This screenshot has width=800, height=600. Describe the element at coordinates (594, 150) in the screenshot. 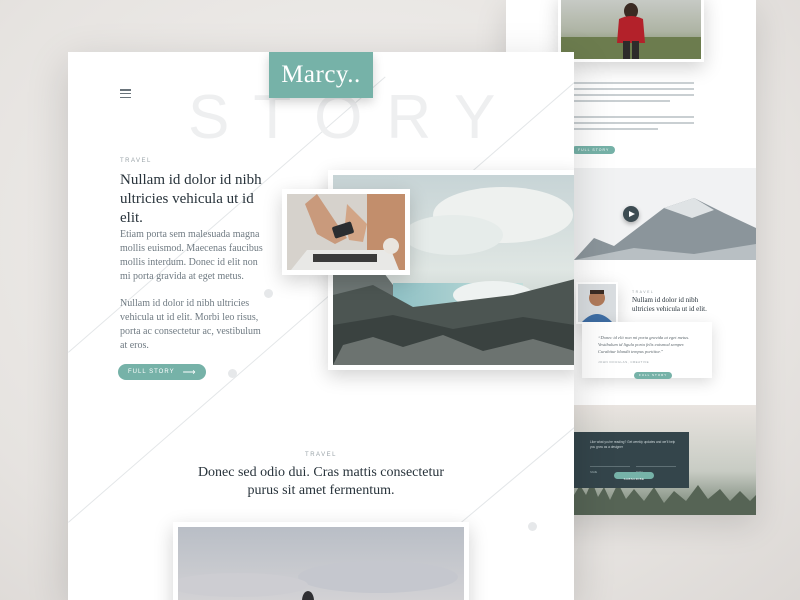

I see `back-full-story-button: FULL STORY` at that location.